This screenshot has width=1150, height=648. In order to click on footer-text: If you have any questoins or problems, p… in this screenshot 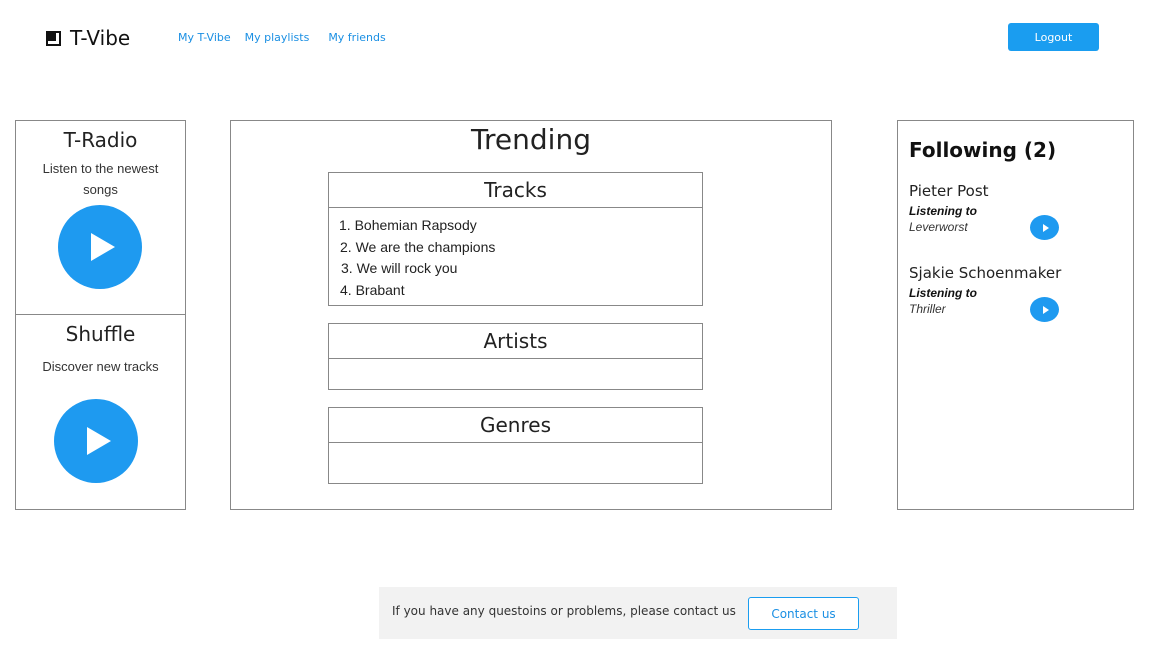, I will do `click(564, 611)`.